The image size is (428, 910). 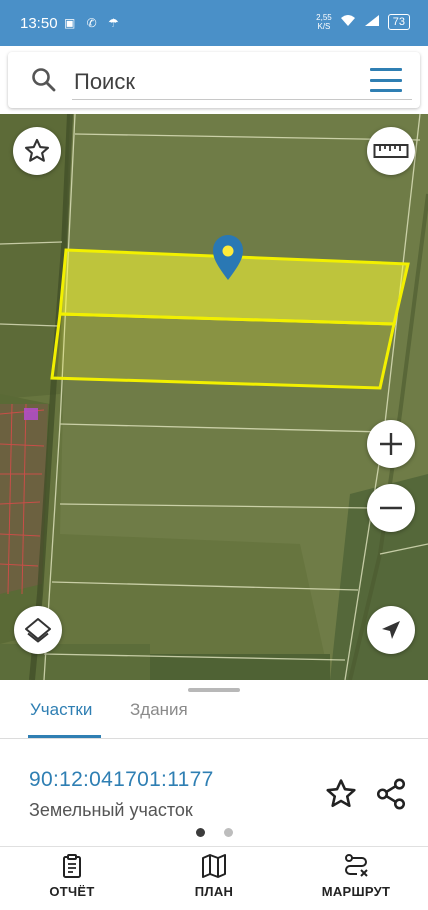 What do you see at coordinates (372, 22) in the screenshot?
I see `signal-icon` at bounding box center [372, 22].